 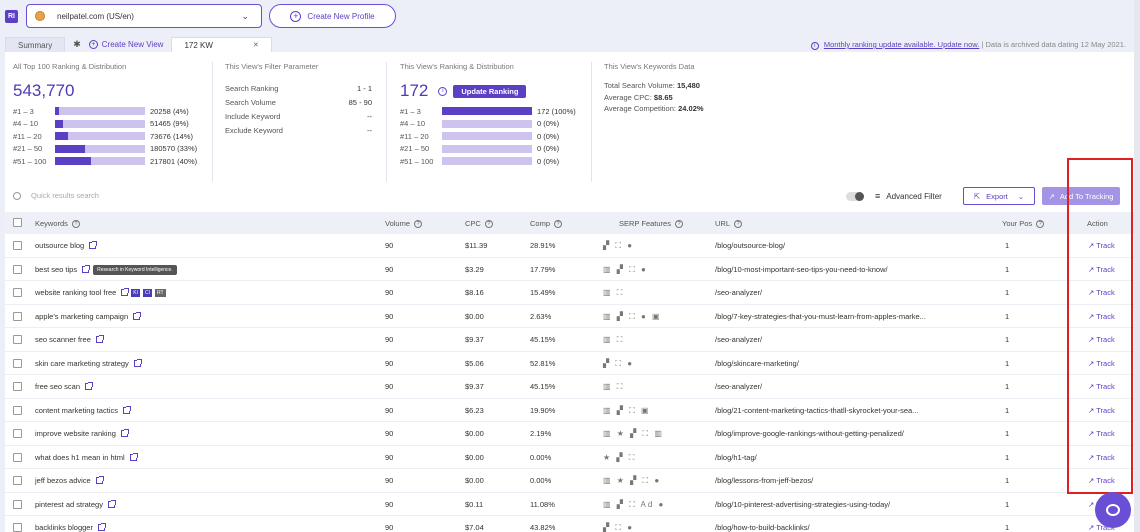 What do you see at coordinates (136, 293) in the screenshot?
I see `tool-badge: KI` at bounding box center [136, 293].